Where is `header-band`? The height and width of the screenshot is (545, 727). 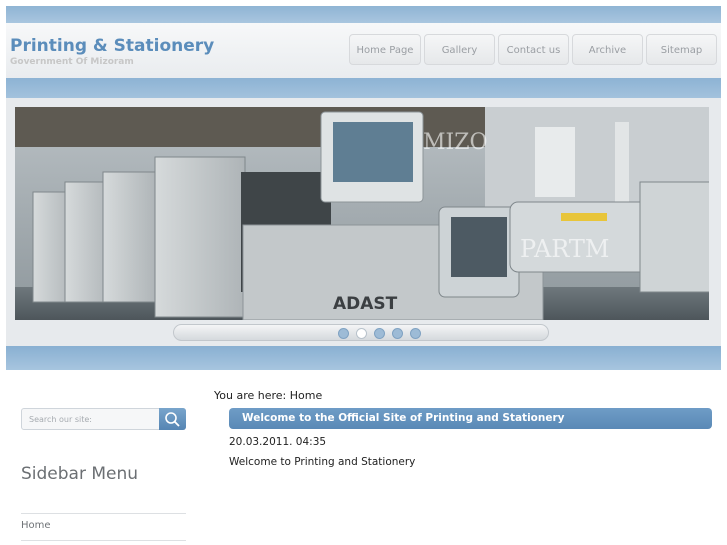 header-band is located at coordinates (363, 88).